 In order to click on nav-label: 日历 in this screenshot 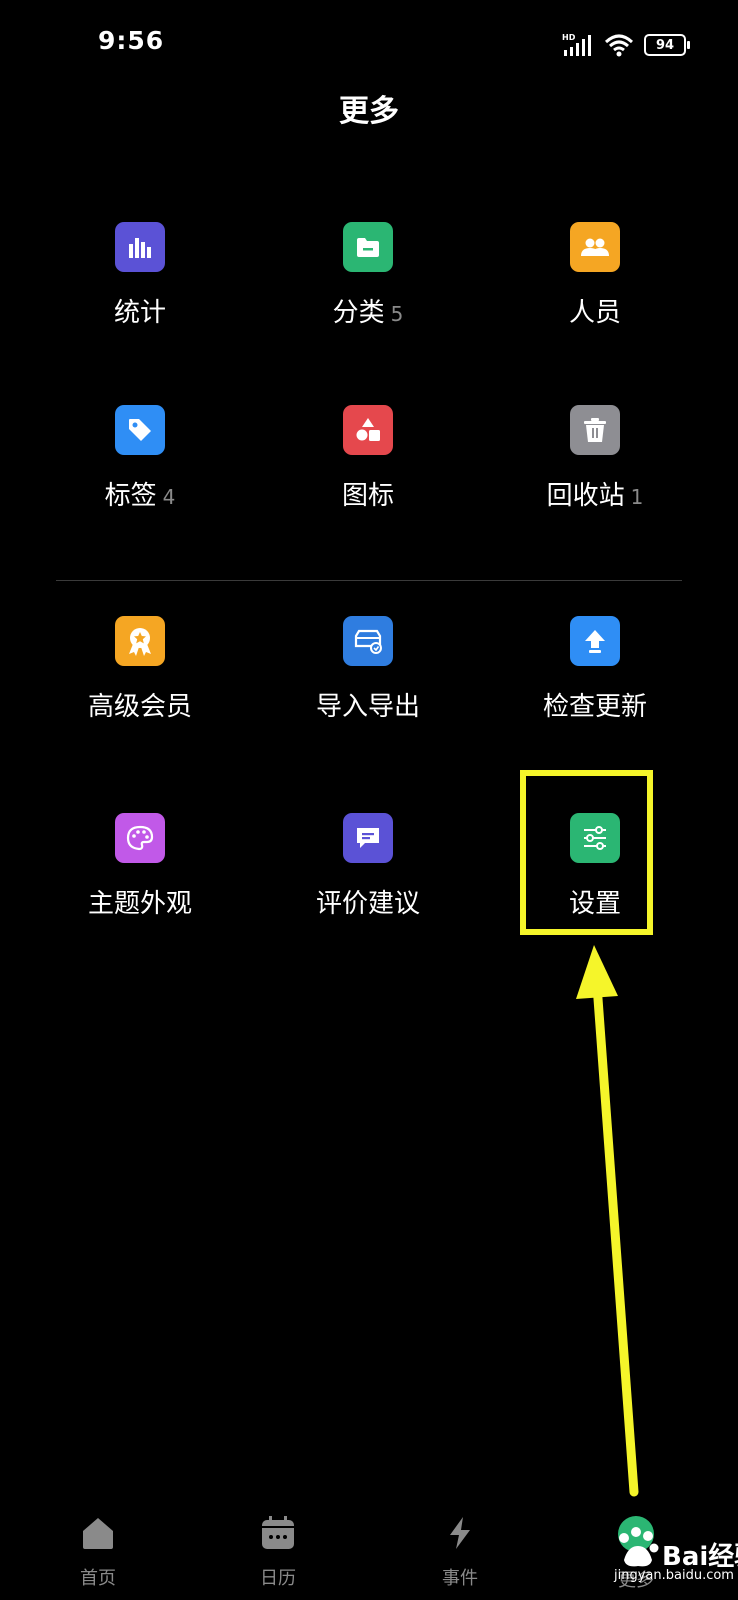, I will do `click(278, 1578)`.